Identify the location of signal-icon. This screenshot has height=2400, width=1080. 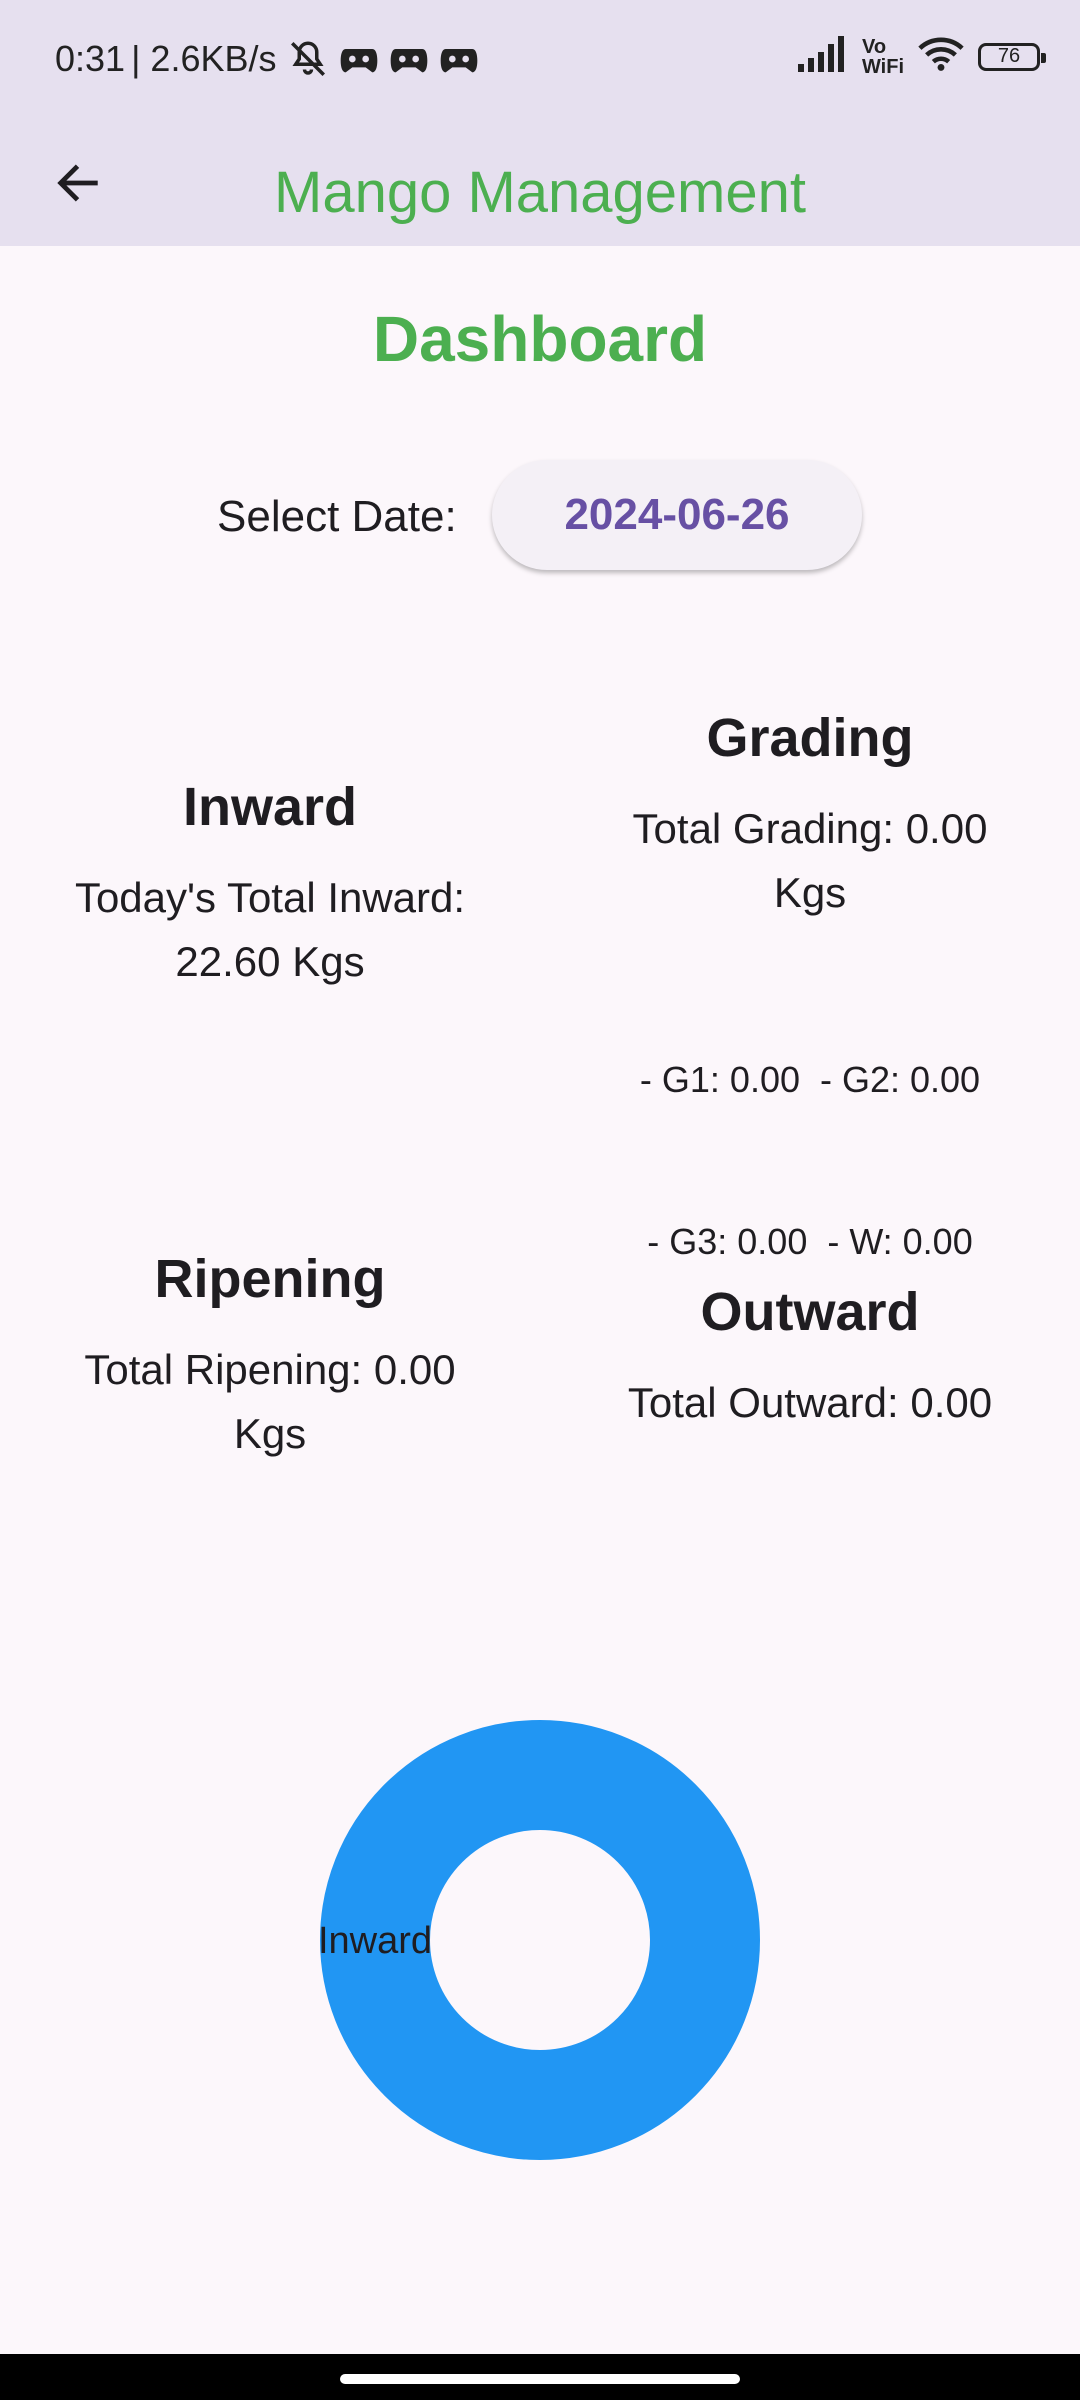
(822, 56).